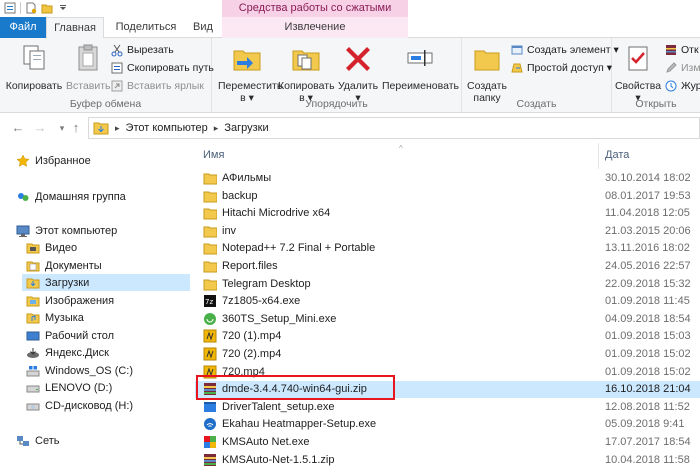 The width and height of the screenshot is (700, 471). What do you see at coordinates (157, 86) in the screenshot?
I see `paste-shortcut-button: Вставить ярлык` at bounding box center [157, 86].